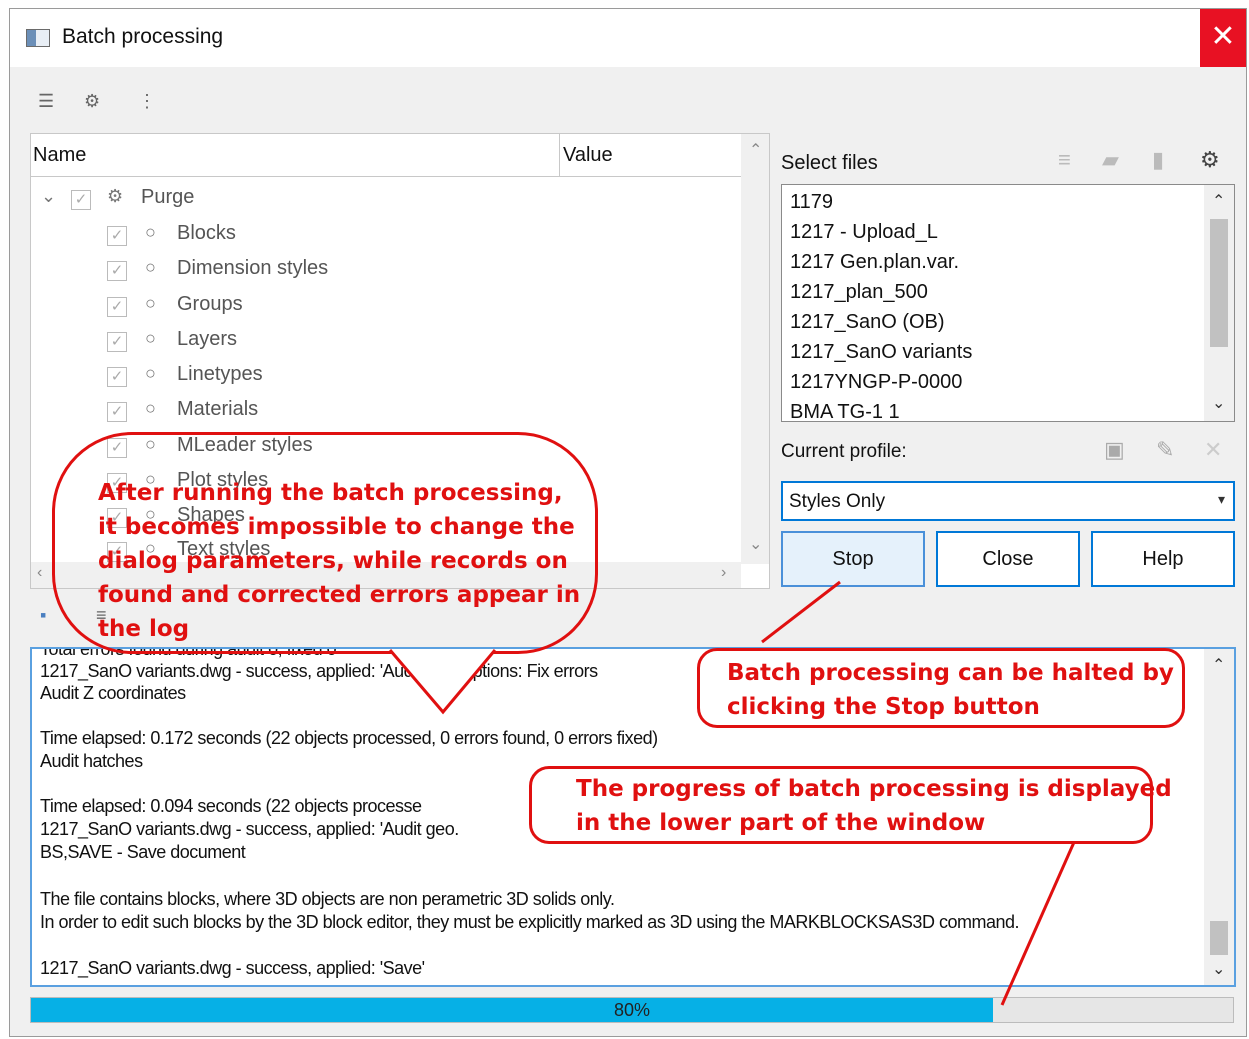 Image resolution: width=1249 pixels, height=1039 pixels. I want to click on annotation-line: Batch processing can be halted by, so click(950, 673).